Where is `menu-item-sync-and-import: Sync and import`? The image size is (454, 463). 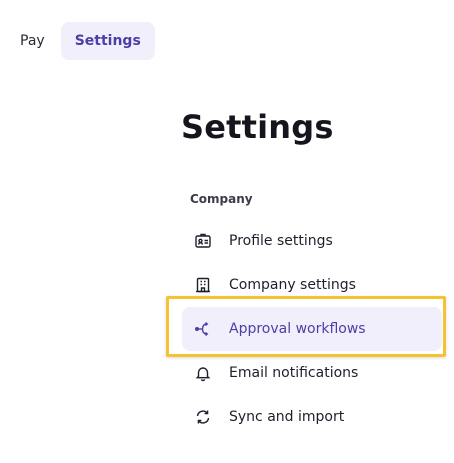 menu-item-sync-and-import: Sync and import is located at coordinates (312, 417).